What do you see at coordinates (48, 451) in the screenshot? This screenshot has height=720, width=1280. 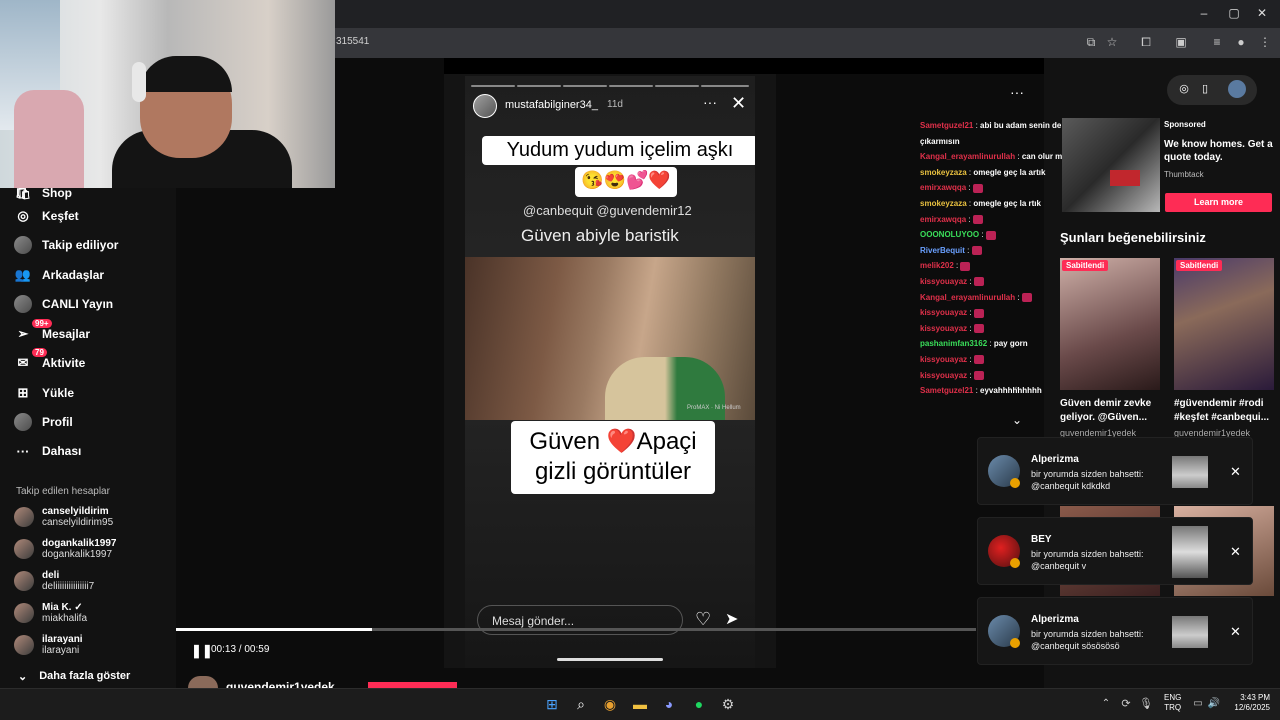 I see `sidebar-item-more: ··· Dahası` at bounding box center [48, 451].